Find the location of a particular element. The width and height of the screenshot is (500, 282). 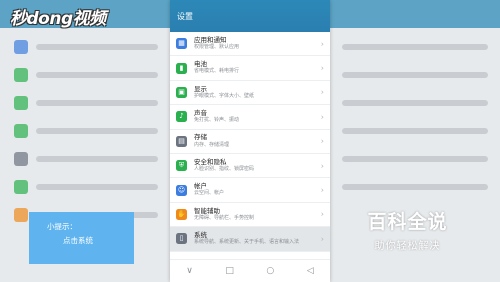

settings-item-title: 显示 is located at coordinates (200, 88).